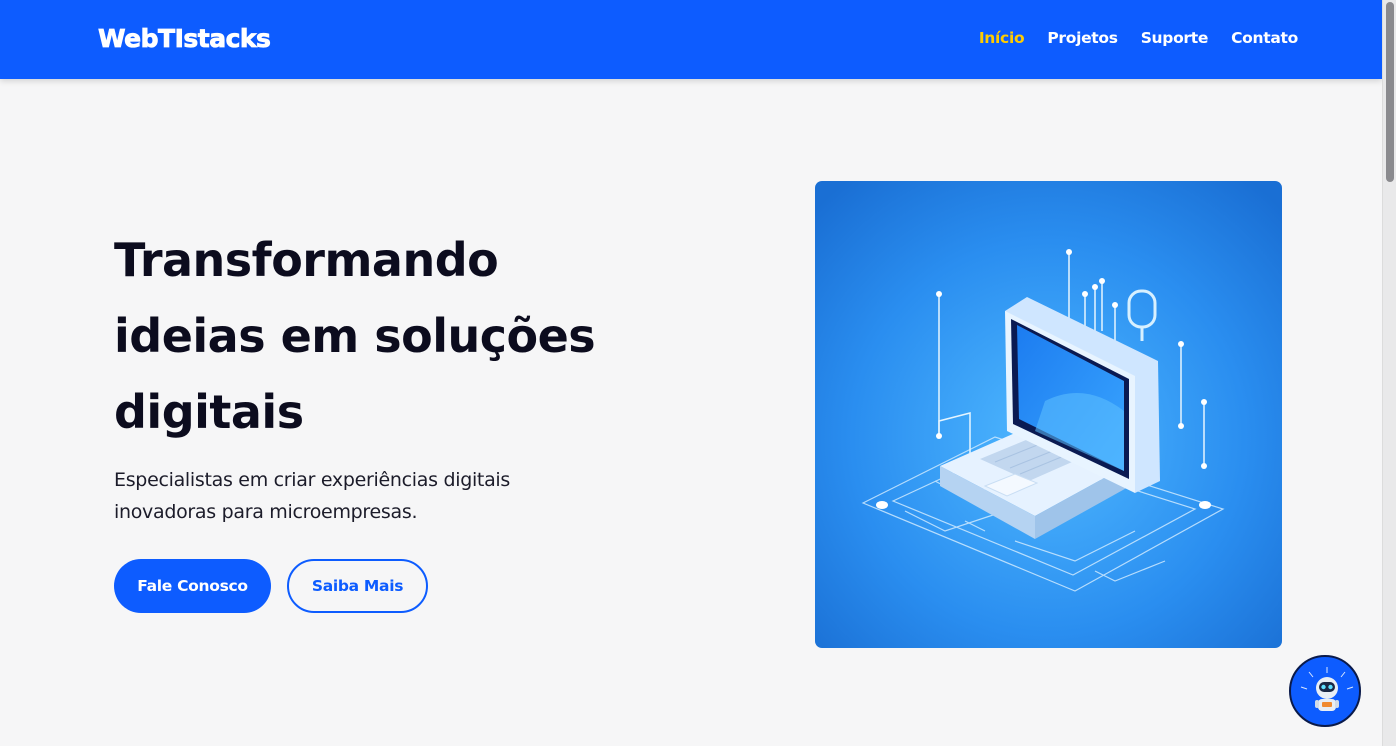 The height and width of the screenshot is (746, 1396). What do you see at coordinates (357, 586) in the screenshot?
I see `learn-more-button: Saiba Mais` at bounding box center [357, 586].